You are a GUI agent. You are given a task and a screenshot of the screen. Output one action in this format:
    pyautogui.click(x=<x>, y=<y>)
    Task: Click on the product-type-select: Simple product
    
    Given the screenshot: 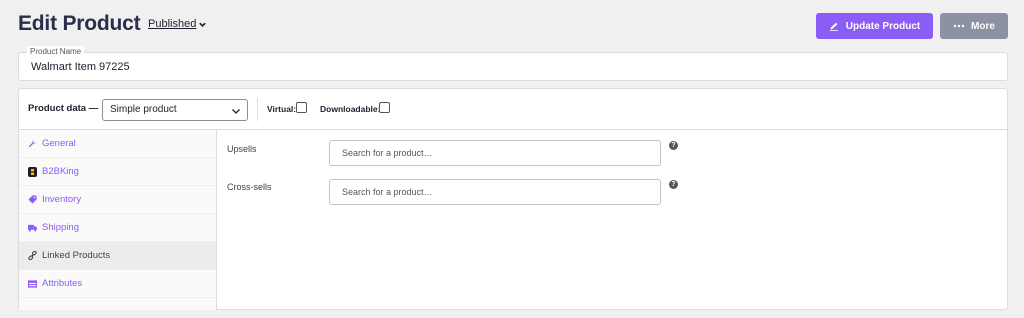 What is the action you would take?
    pyautogui.click(x=175, y=110)
    